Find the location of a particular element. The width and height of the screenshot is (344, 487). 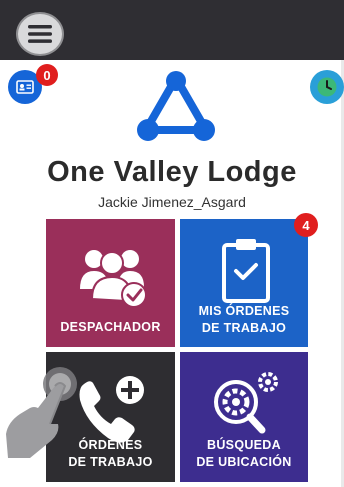

location-search-label-2: DE UBICACIÓN is located at coordinates (244, 462).